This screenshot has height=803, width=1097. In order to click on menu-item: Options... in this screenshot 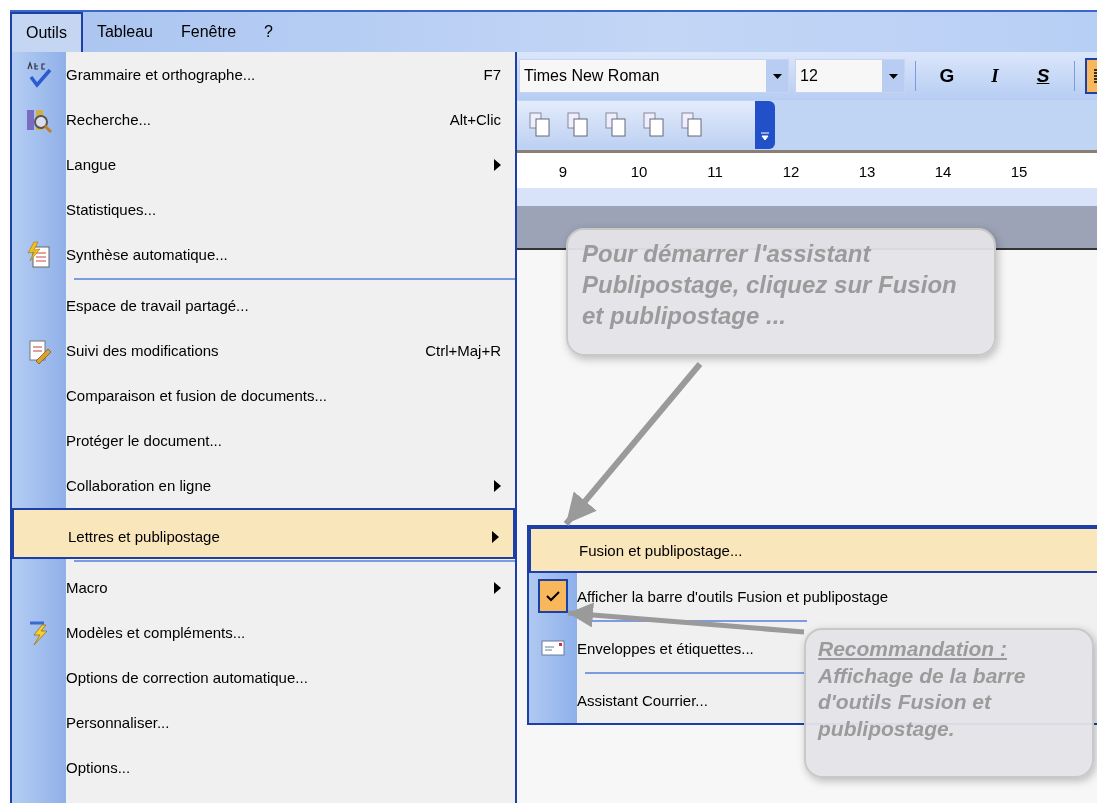, I will do `click(263, 767)`.